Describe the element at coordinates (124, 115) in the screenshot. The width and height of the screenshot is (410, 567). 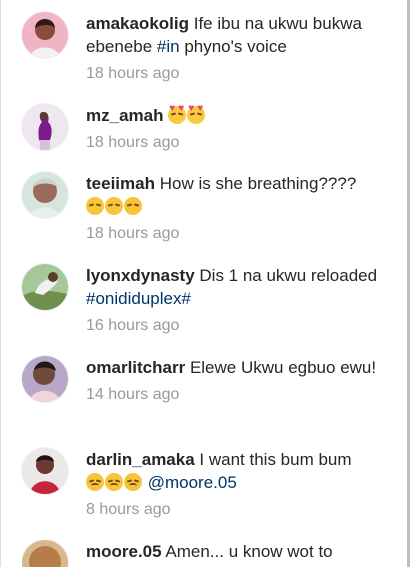
I see `username-link: mz_amah` at that location.